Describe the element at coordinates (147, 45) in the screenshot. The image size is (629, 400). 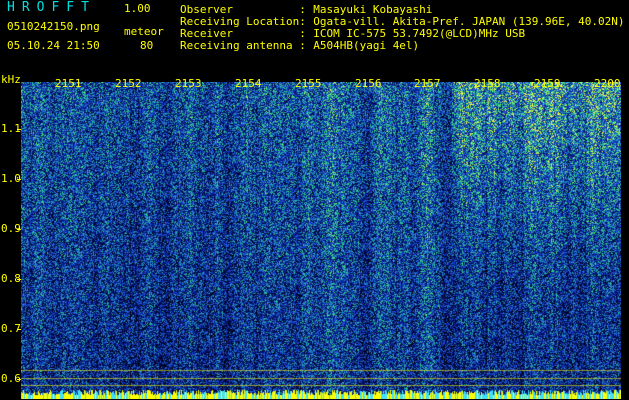
I see `mode-value: 80` at that location.